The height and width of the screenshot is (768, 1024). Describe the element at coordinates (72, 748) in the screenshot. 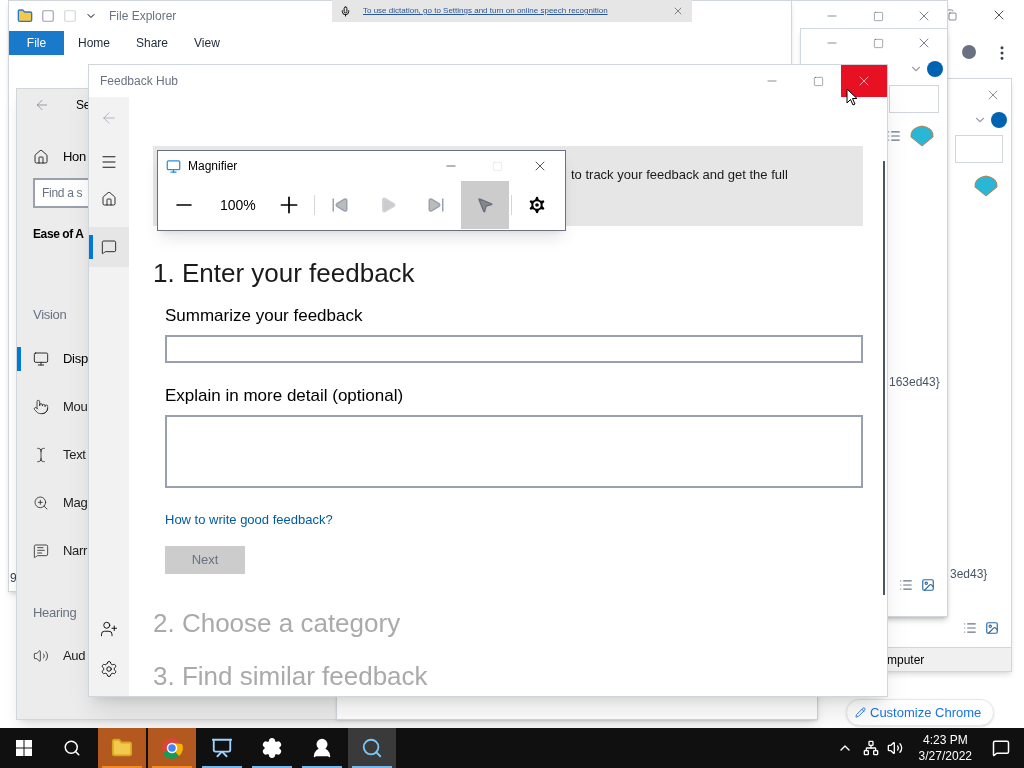

I see `search-icon` at that location.